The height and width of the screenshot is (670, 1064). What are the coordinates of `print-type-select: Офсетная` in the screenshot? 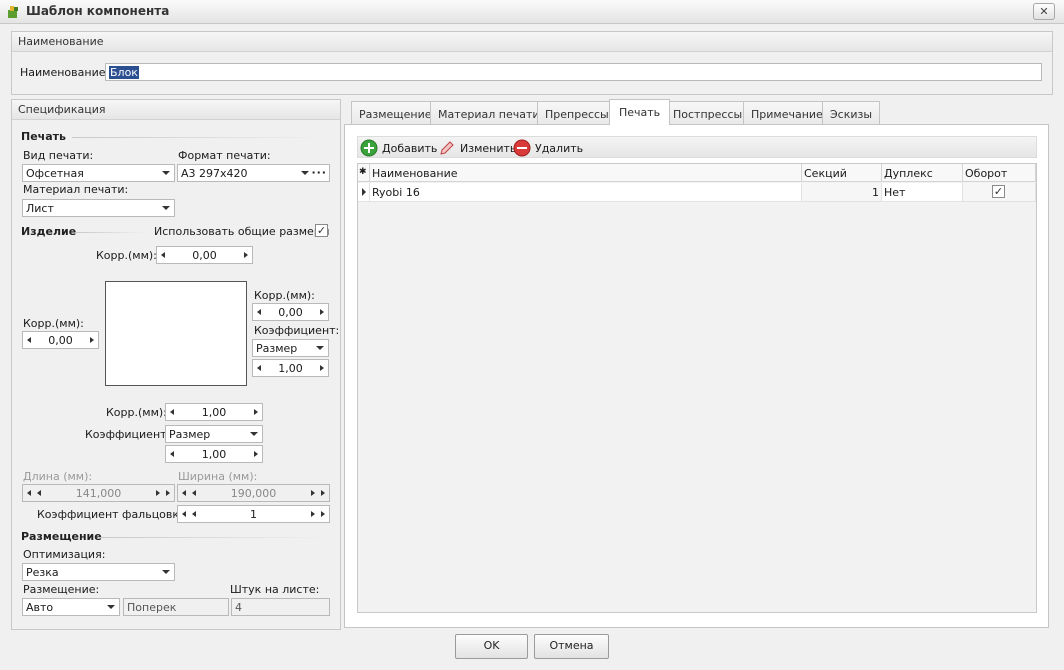 It's located at (98, 173).